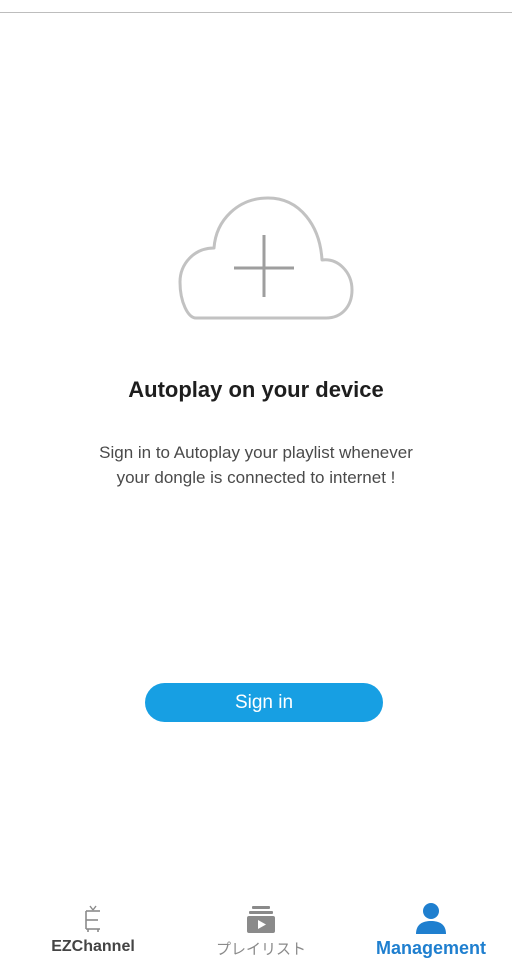 This screenshot has width=512, height=963. I want to click on playlist-icon, so click(261, 919).